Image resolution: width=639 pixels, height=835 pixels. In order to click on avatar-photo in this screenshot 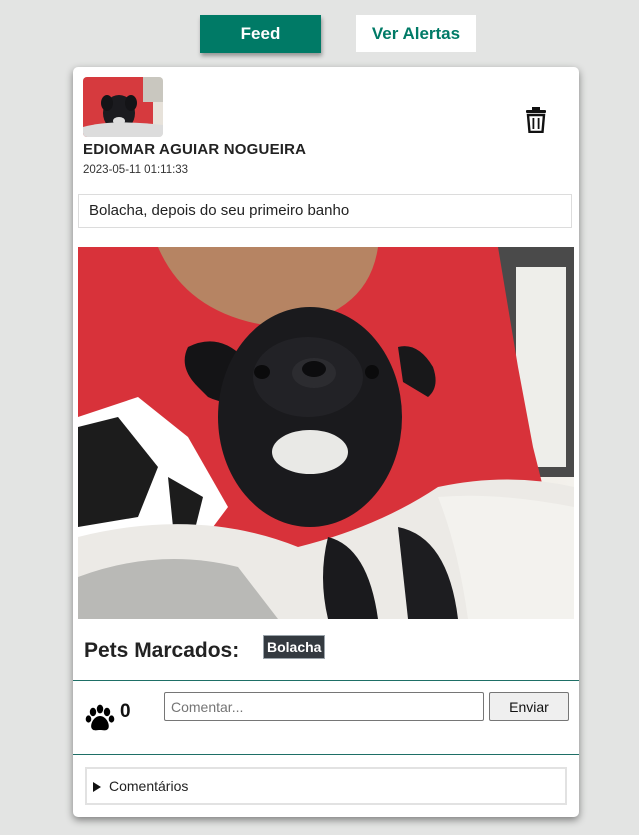, I will do `click(123, 107)`.